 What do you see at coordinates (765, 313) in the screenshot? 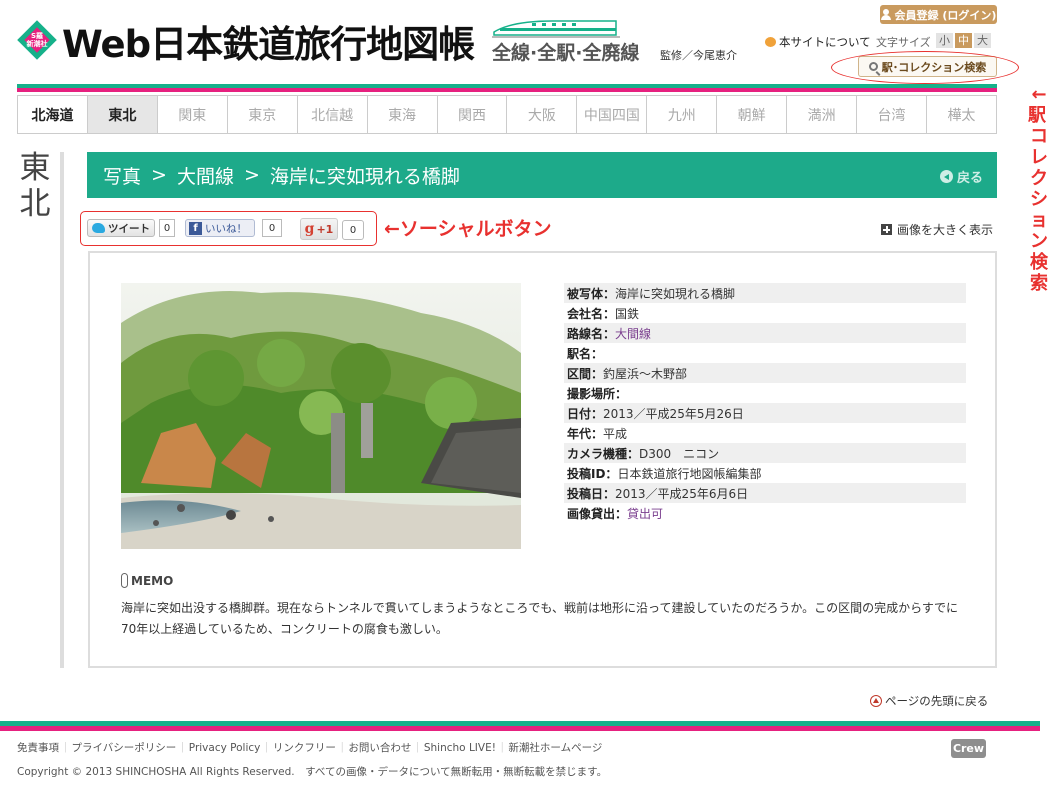
I see `info-row: 会社名： 国鉄` at bounding box center [765, 313].